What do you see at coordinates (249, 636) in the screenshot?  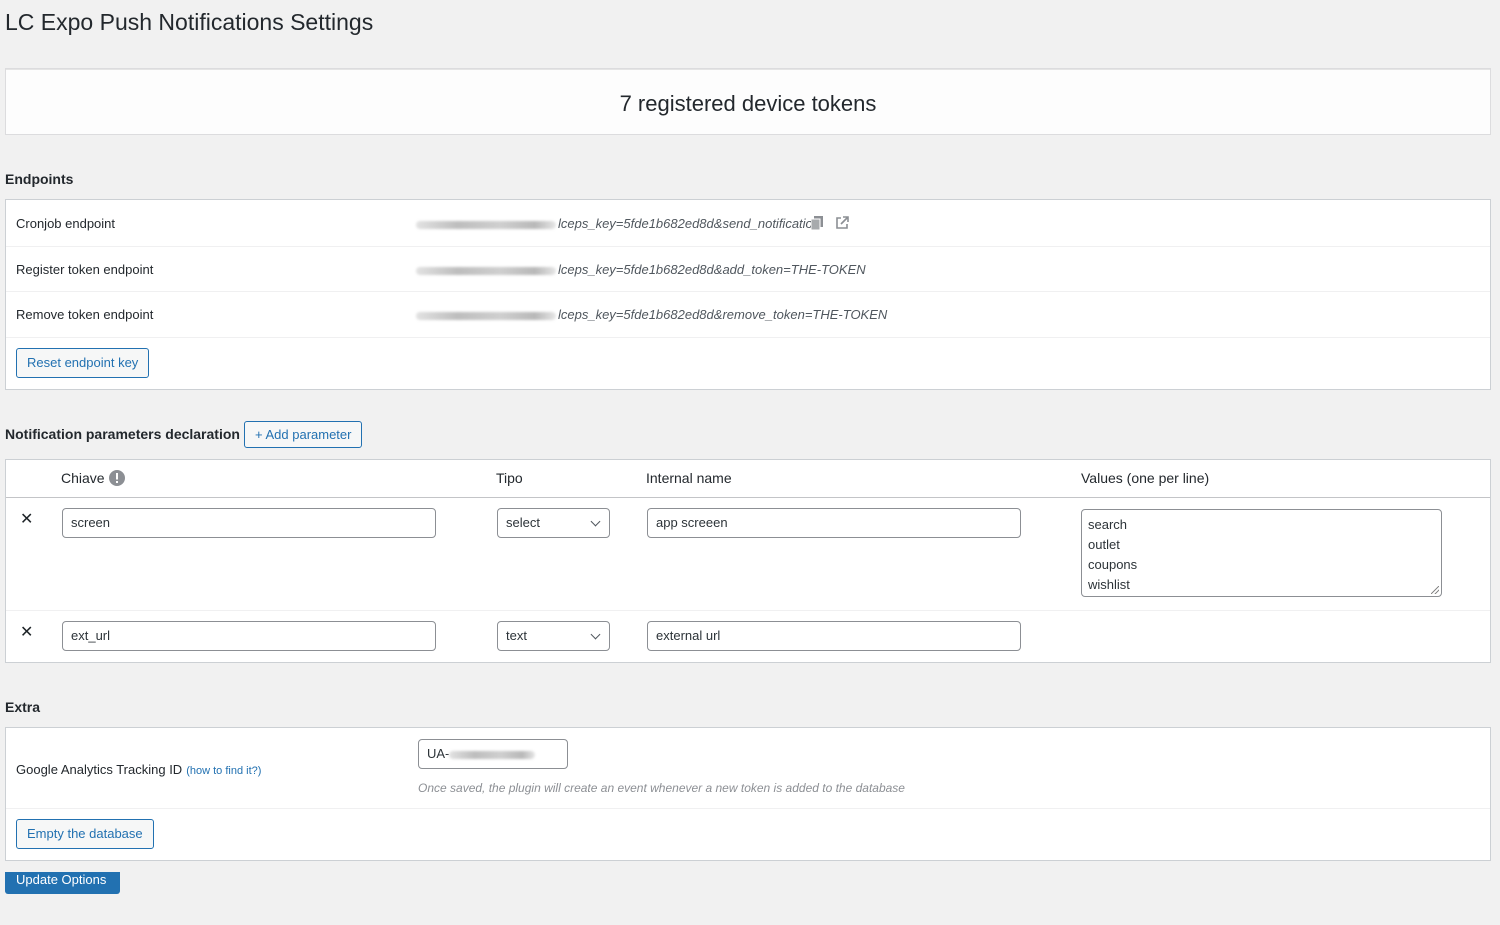 I see `param-key-input: ext_url` at bounding box center [249, 636].